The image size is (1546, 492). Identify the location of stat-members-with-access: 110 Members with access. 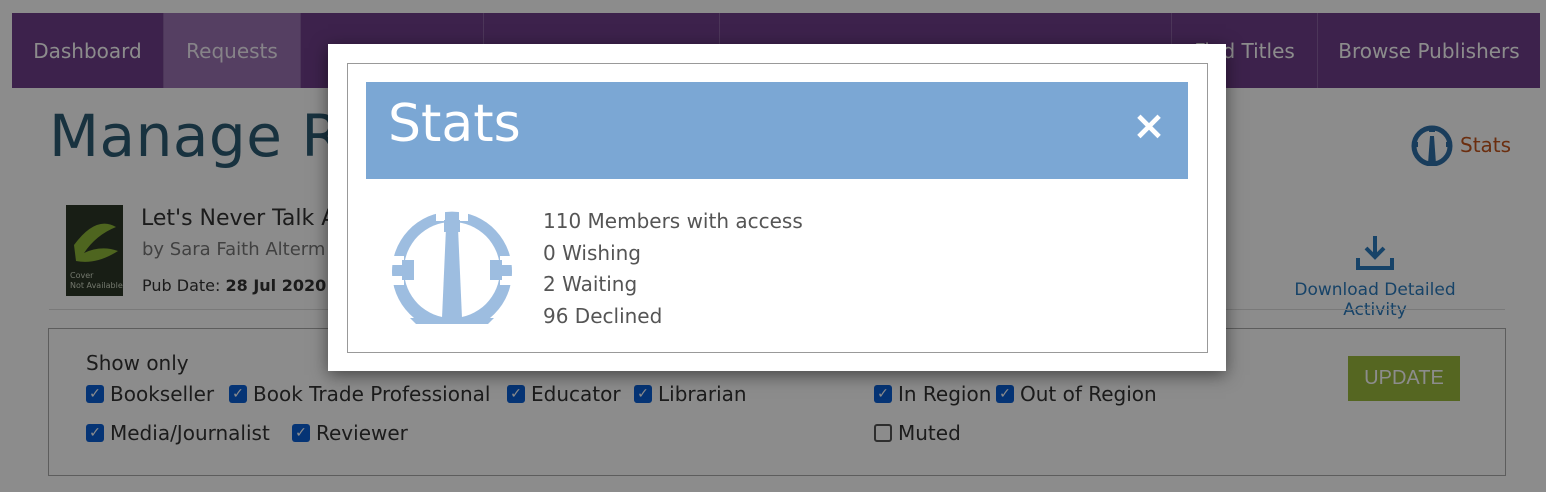
(673, 221).